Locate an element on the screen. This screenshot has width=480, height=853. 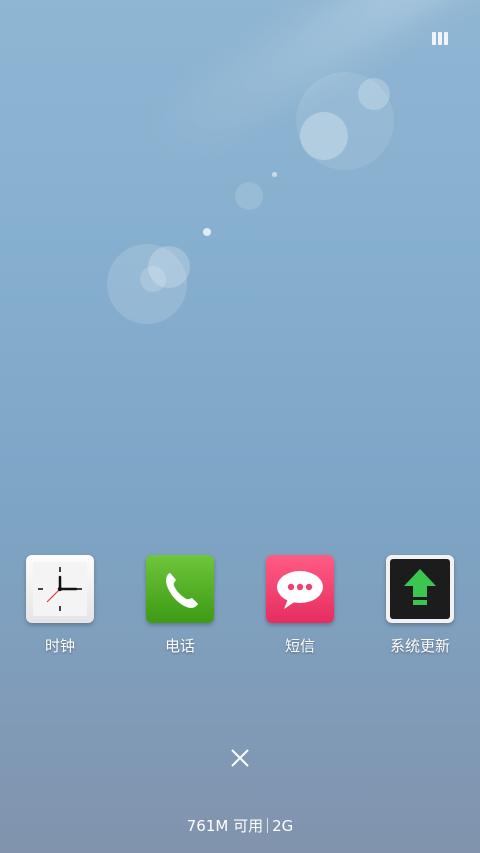
memory-available: 761M 可用 is located at coordinates (225, 826).